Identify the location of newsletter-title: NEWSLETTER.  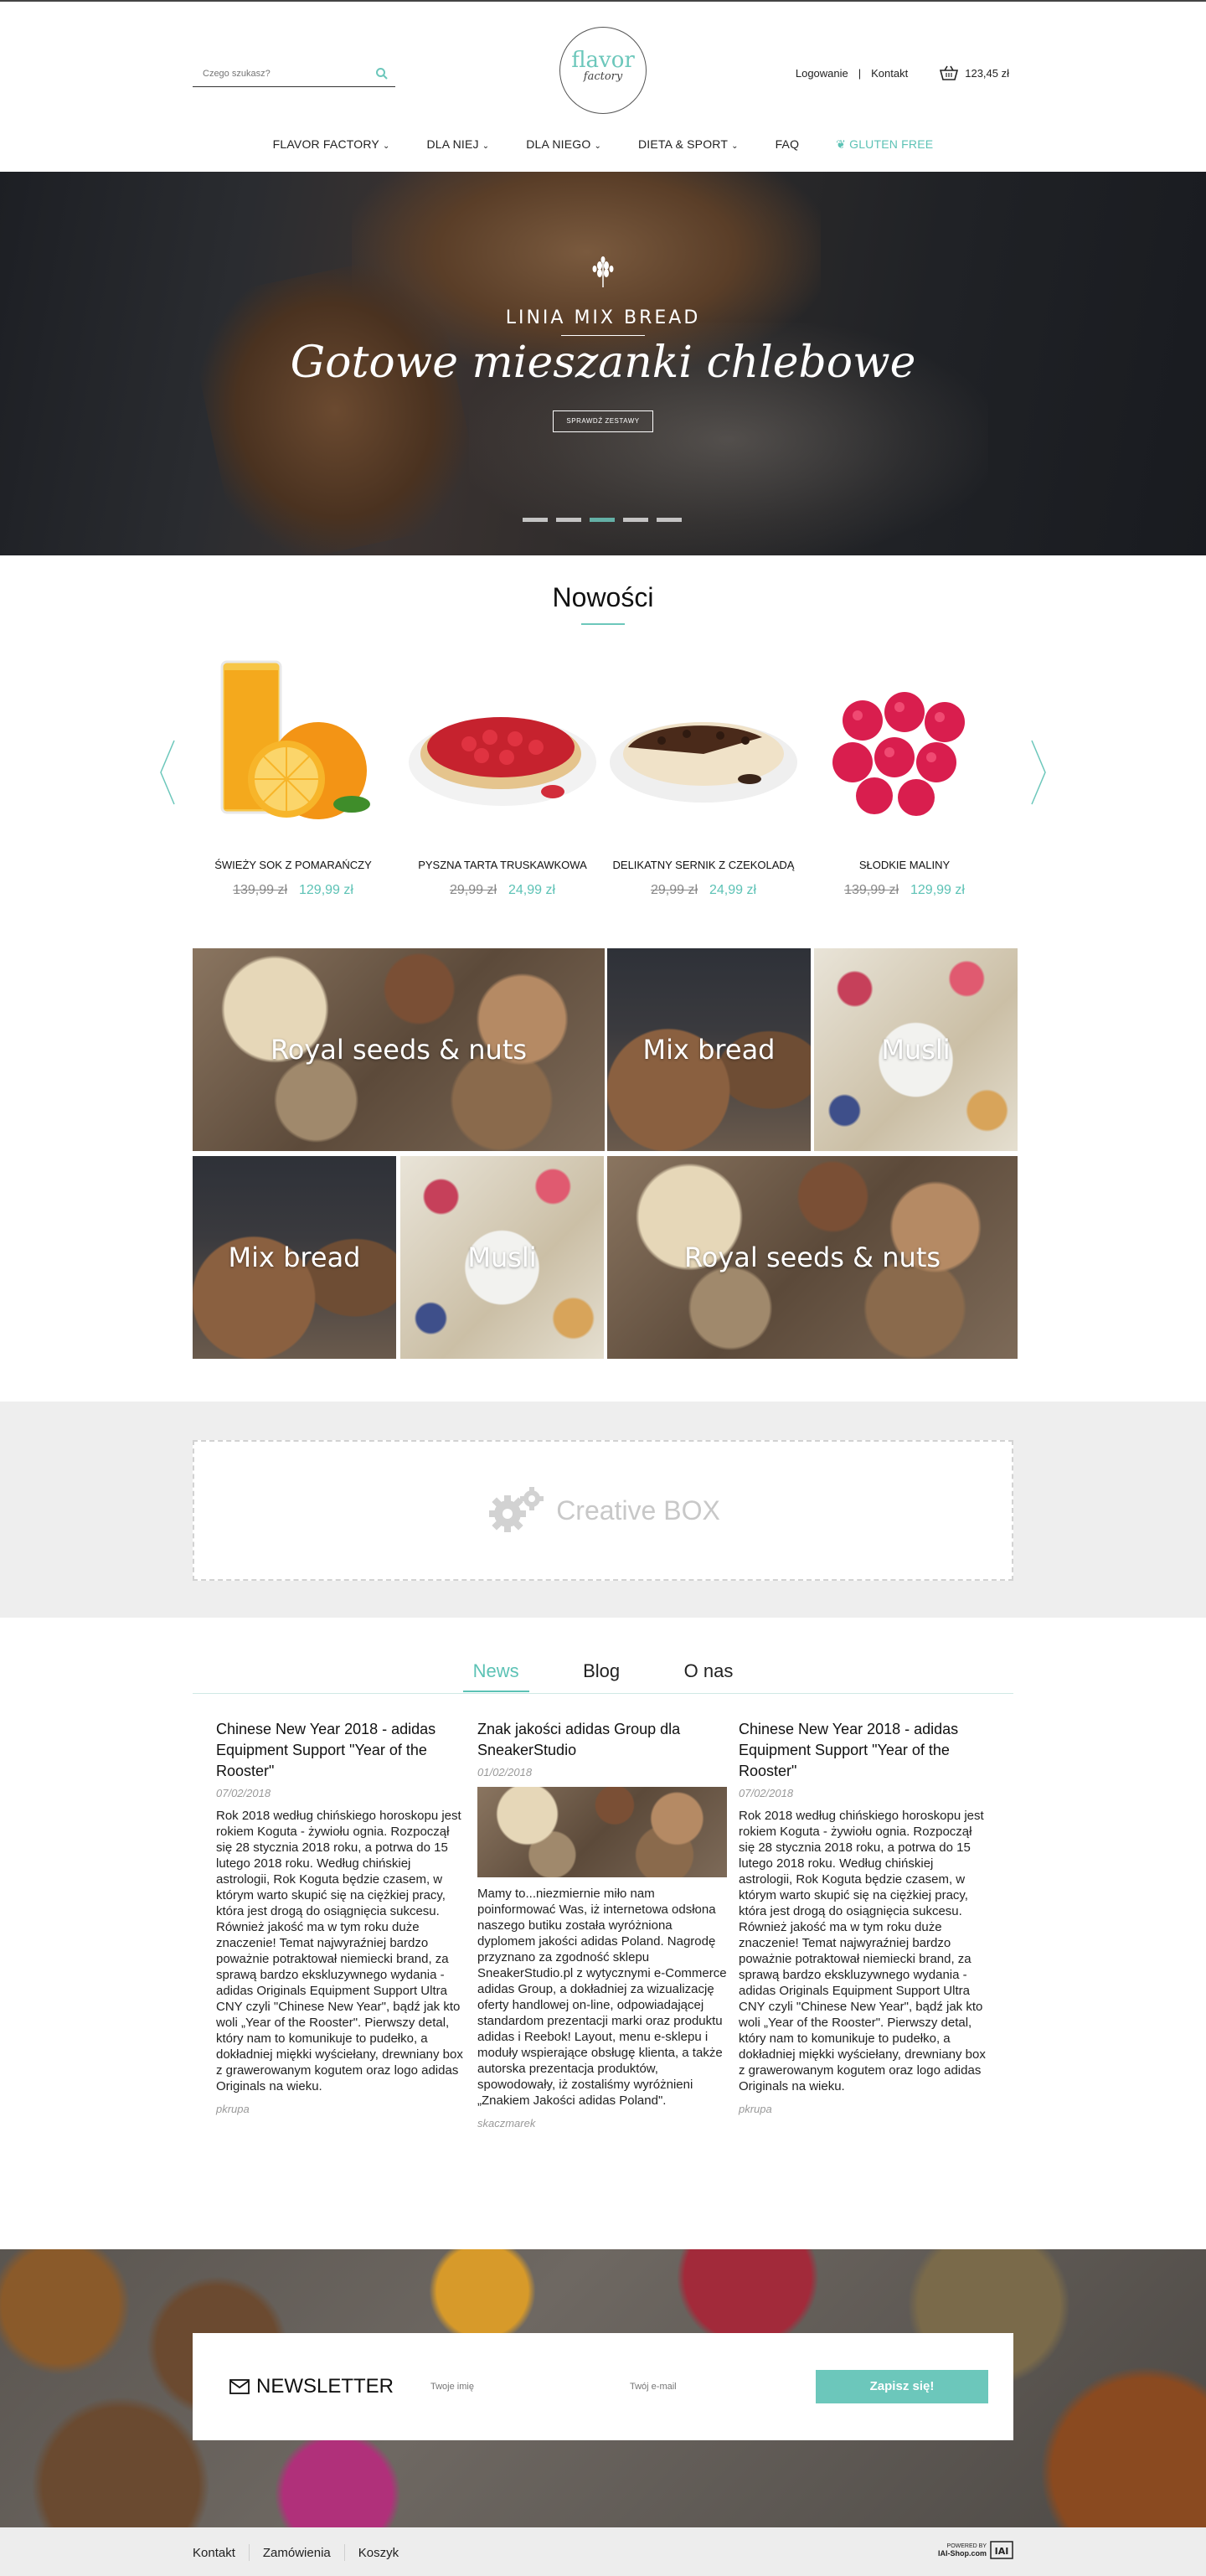
(311, 2386).